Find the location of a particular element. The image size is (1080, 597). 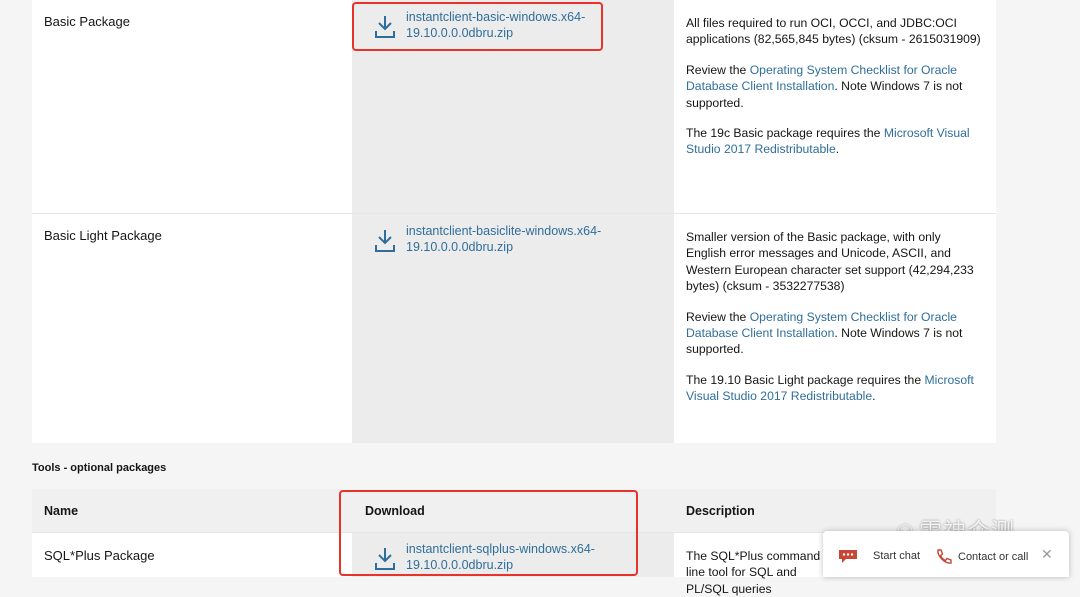

name-cell: Basic Package is located at coordinates (192, 106).